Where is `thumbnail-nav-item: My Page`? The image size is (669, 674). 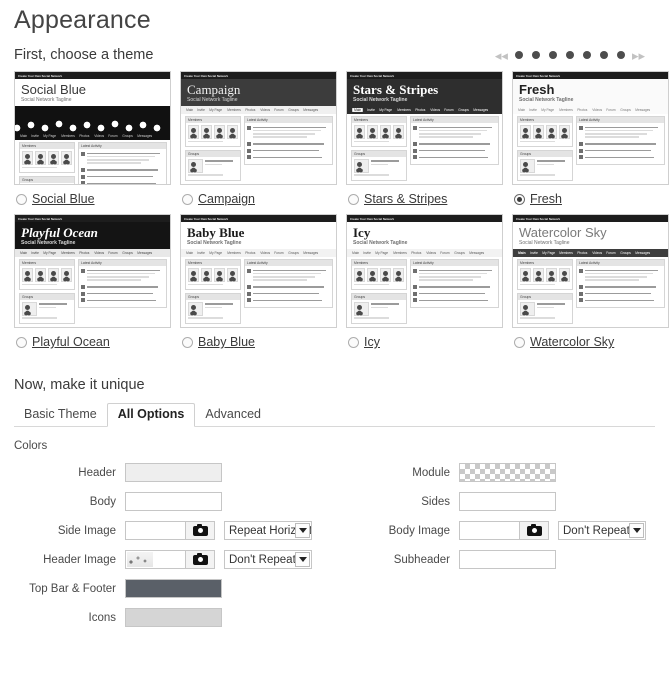 thumbnail-nav-item: My Page is located at coordinates (548, 110).